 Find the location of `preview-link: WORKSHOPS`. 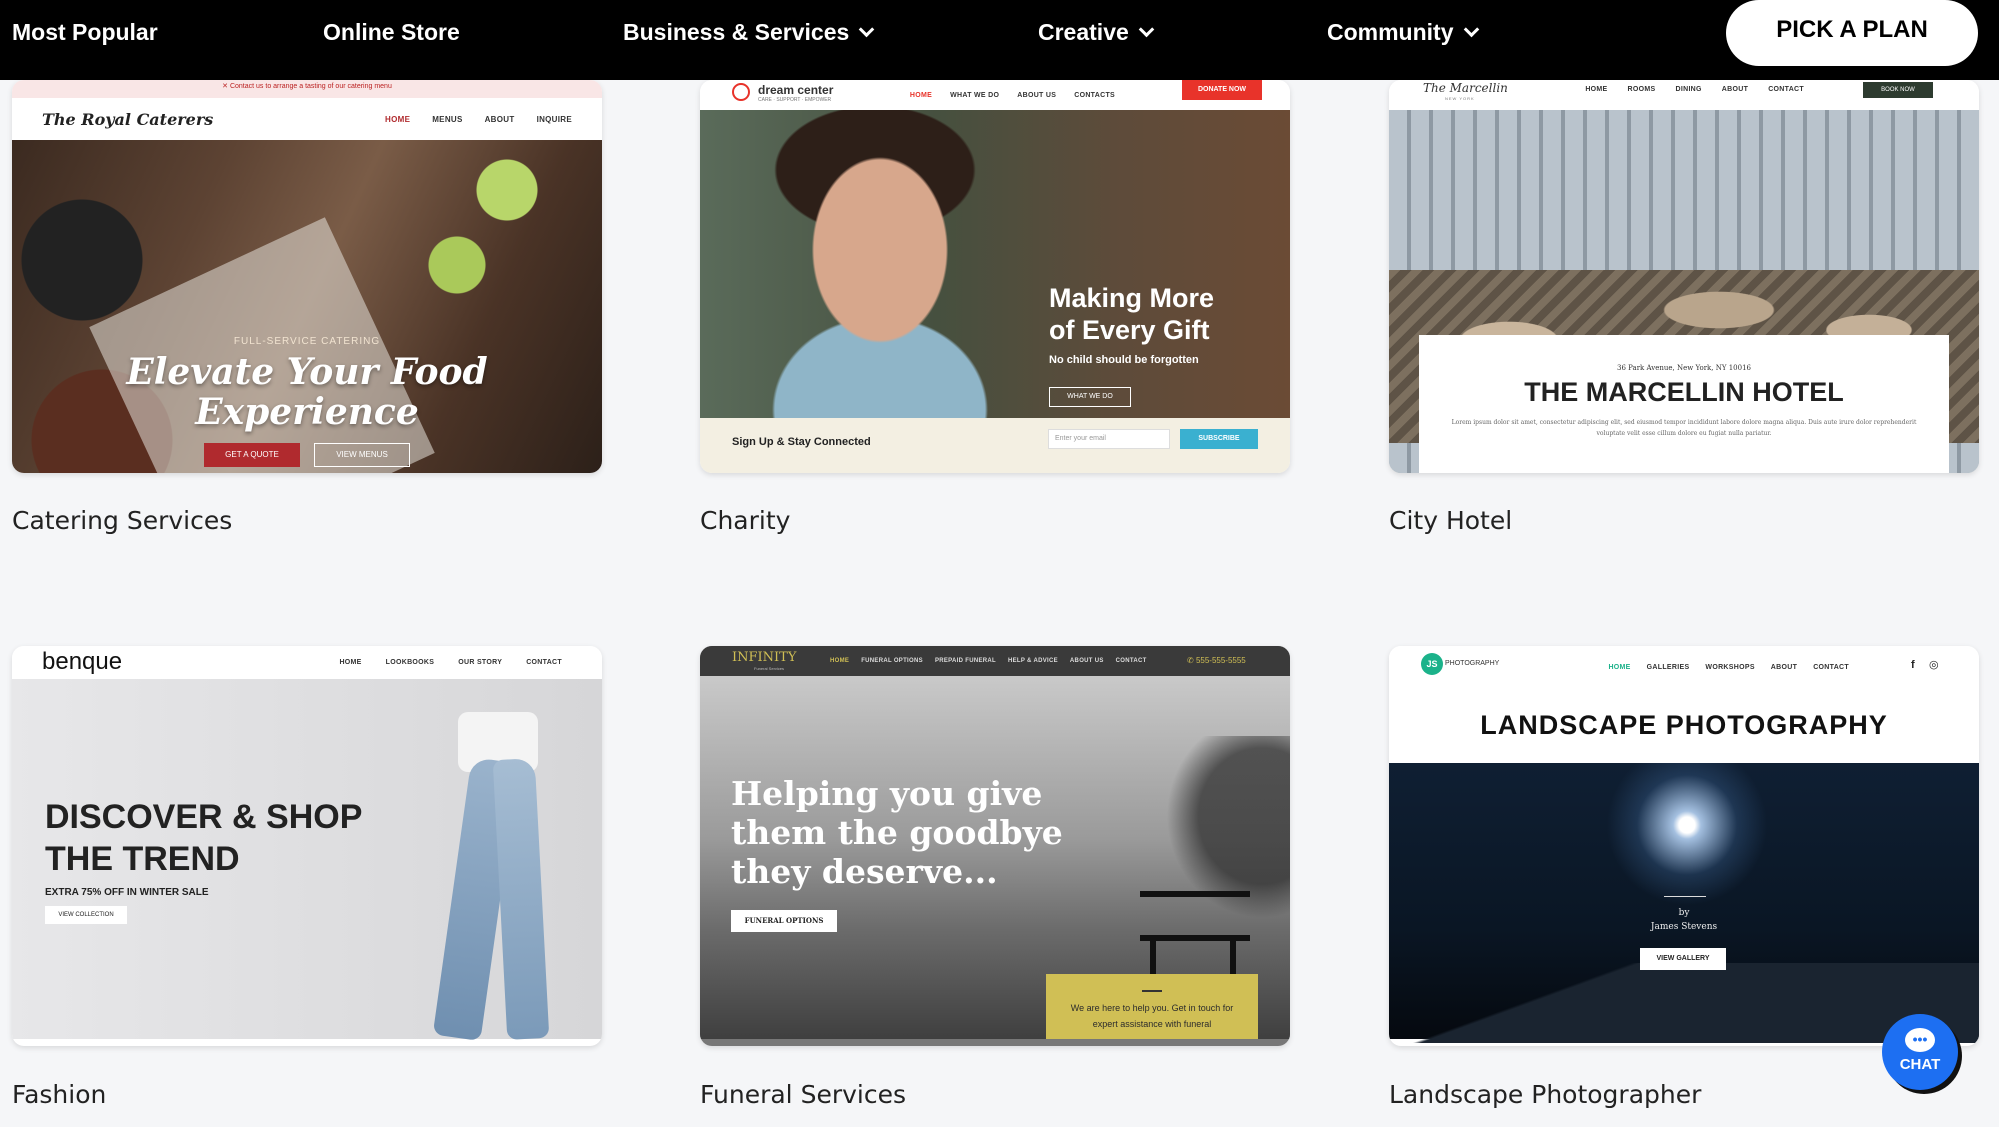

preview-link: WORKSHOPS is located at coordinates (1730, 667).